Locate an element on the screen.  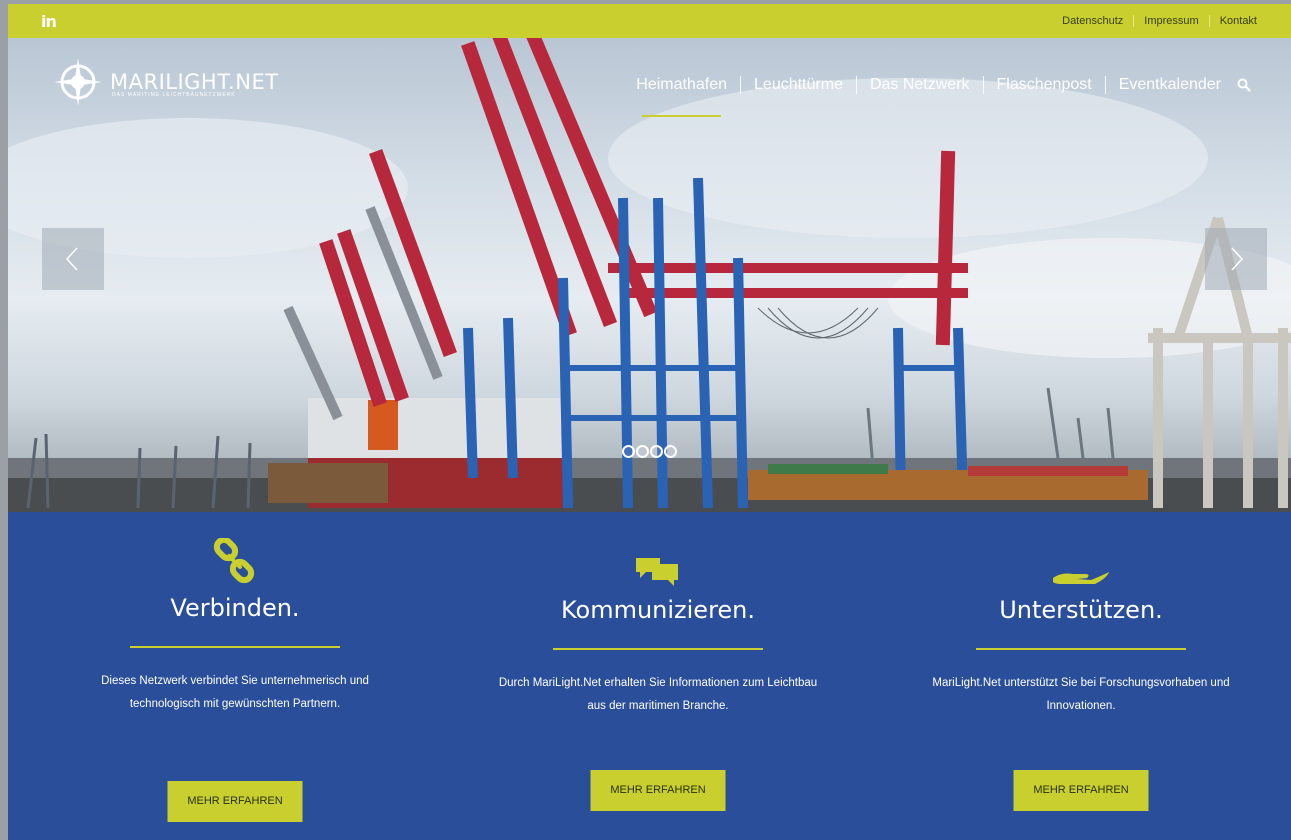
chat-icon is located at coordinates (657, 572).